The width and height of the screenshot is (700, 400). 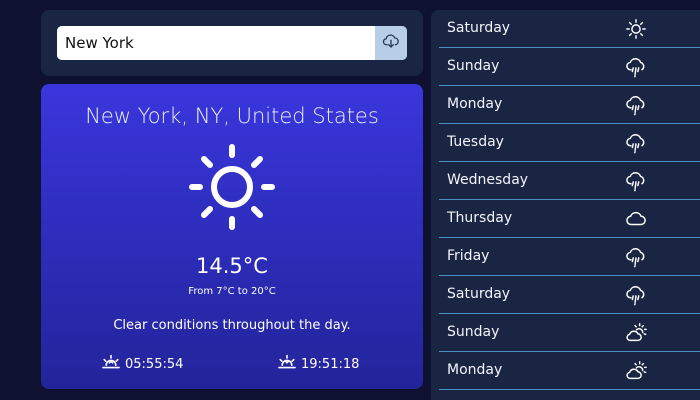 I want to click on forecast-row: Thursday, so click(x=569, y=219).